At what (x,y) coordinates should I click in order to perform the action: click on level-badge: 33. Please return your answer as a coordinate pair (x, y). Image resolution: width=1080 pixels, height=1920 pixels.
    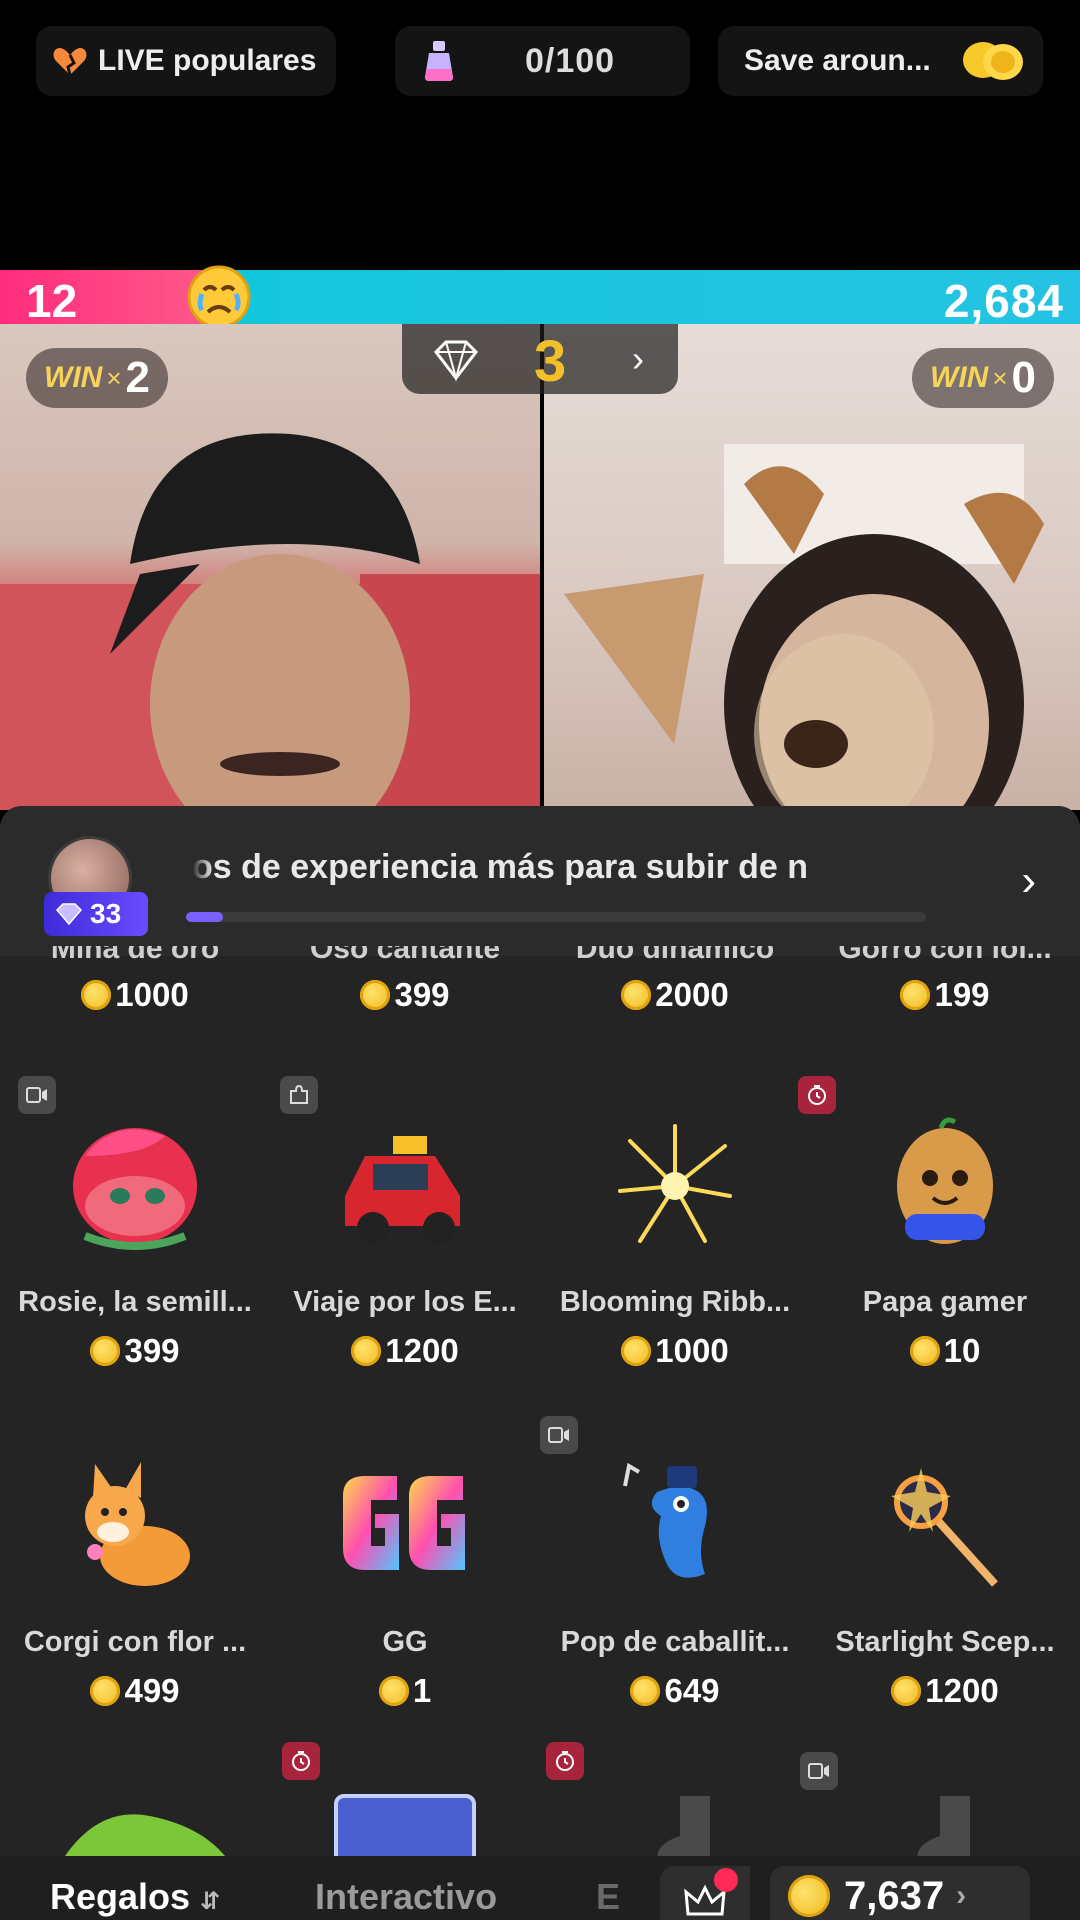
    Looking at the image, I should click on (96, 914).